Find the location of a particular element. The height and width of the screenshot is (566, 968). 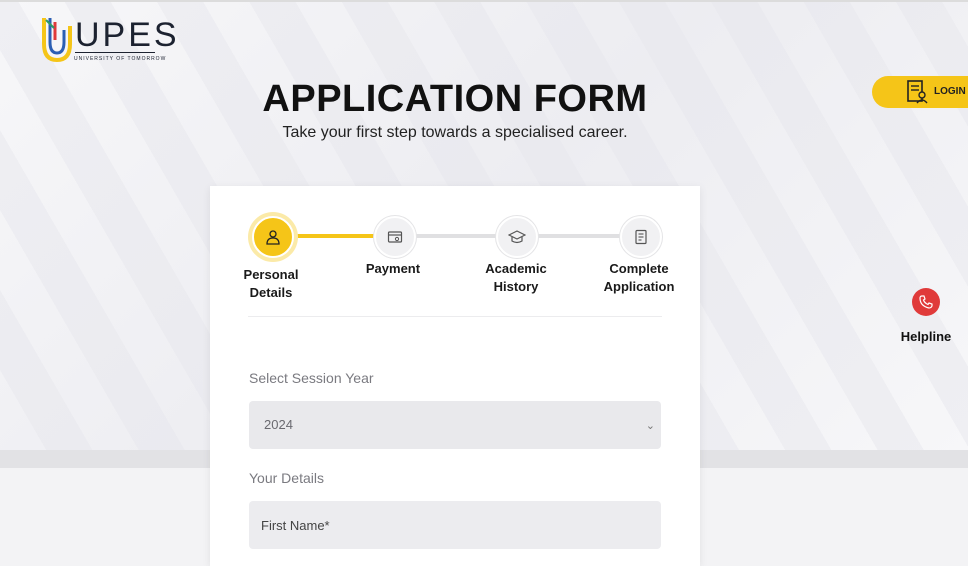

step-personal-details is located at coordinates (273, 237).